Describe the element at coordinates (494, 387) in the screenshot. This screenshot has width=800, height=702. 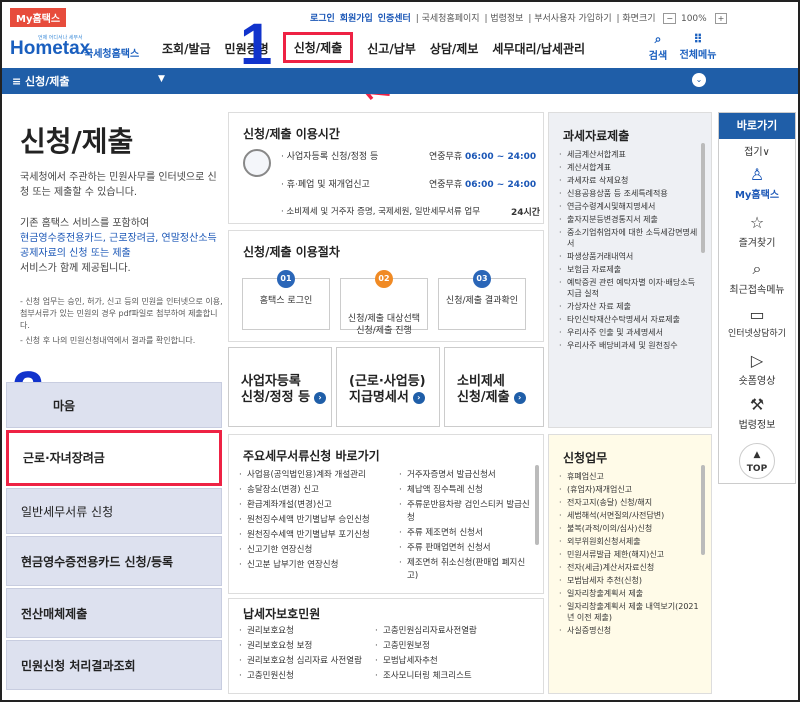
I see `consumption-tax-card: 소비제세 신청/제출 ›` at that location.